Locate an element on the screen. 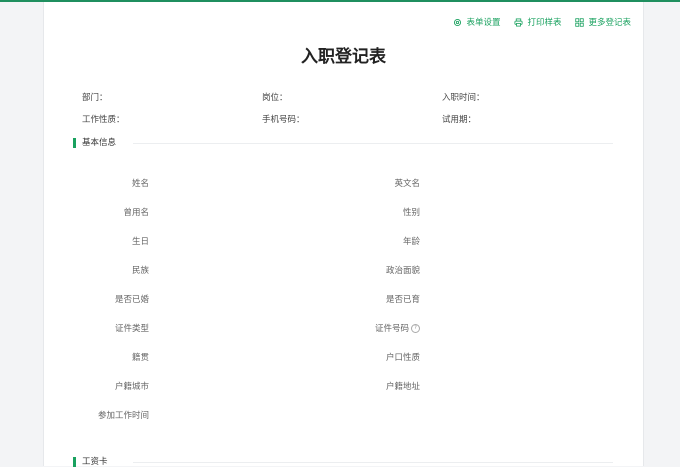 This screenshot has width=680, height=467. field-married: 是否已婚 is located at coordinates (131, 300).